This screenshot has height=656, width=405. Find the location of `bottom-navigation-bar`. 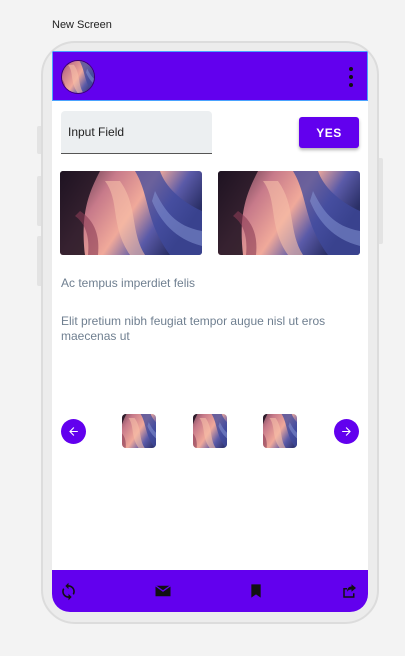

bottom-navigation-bar is located at coordinates (210, 591).